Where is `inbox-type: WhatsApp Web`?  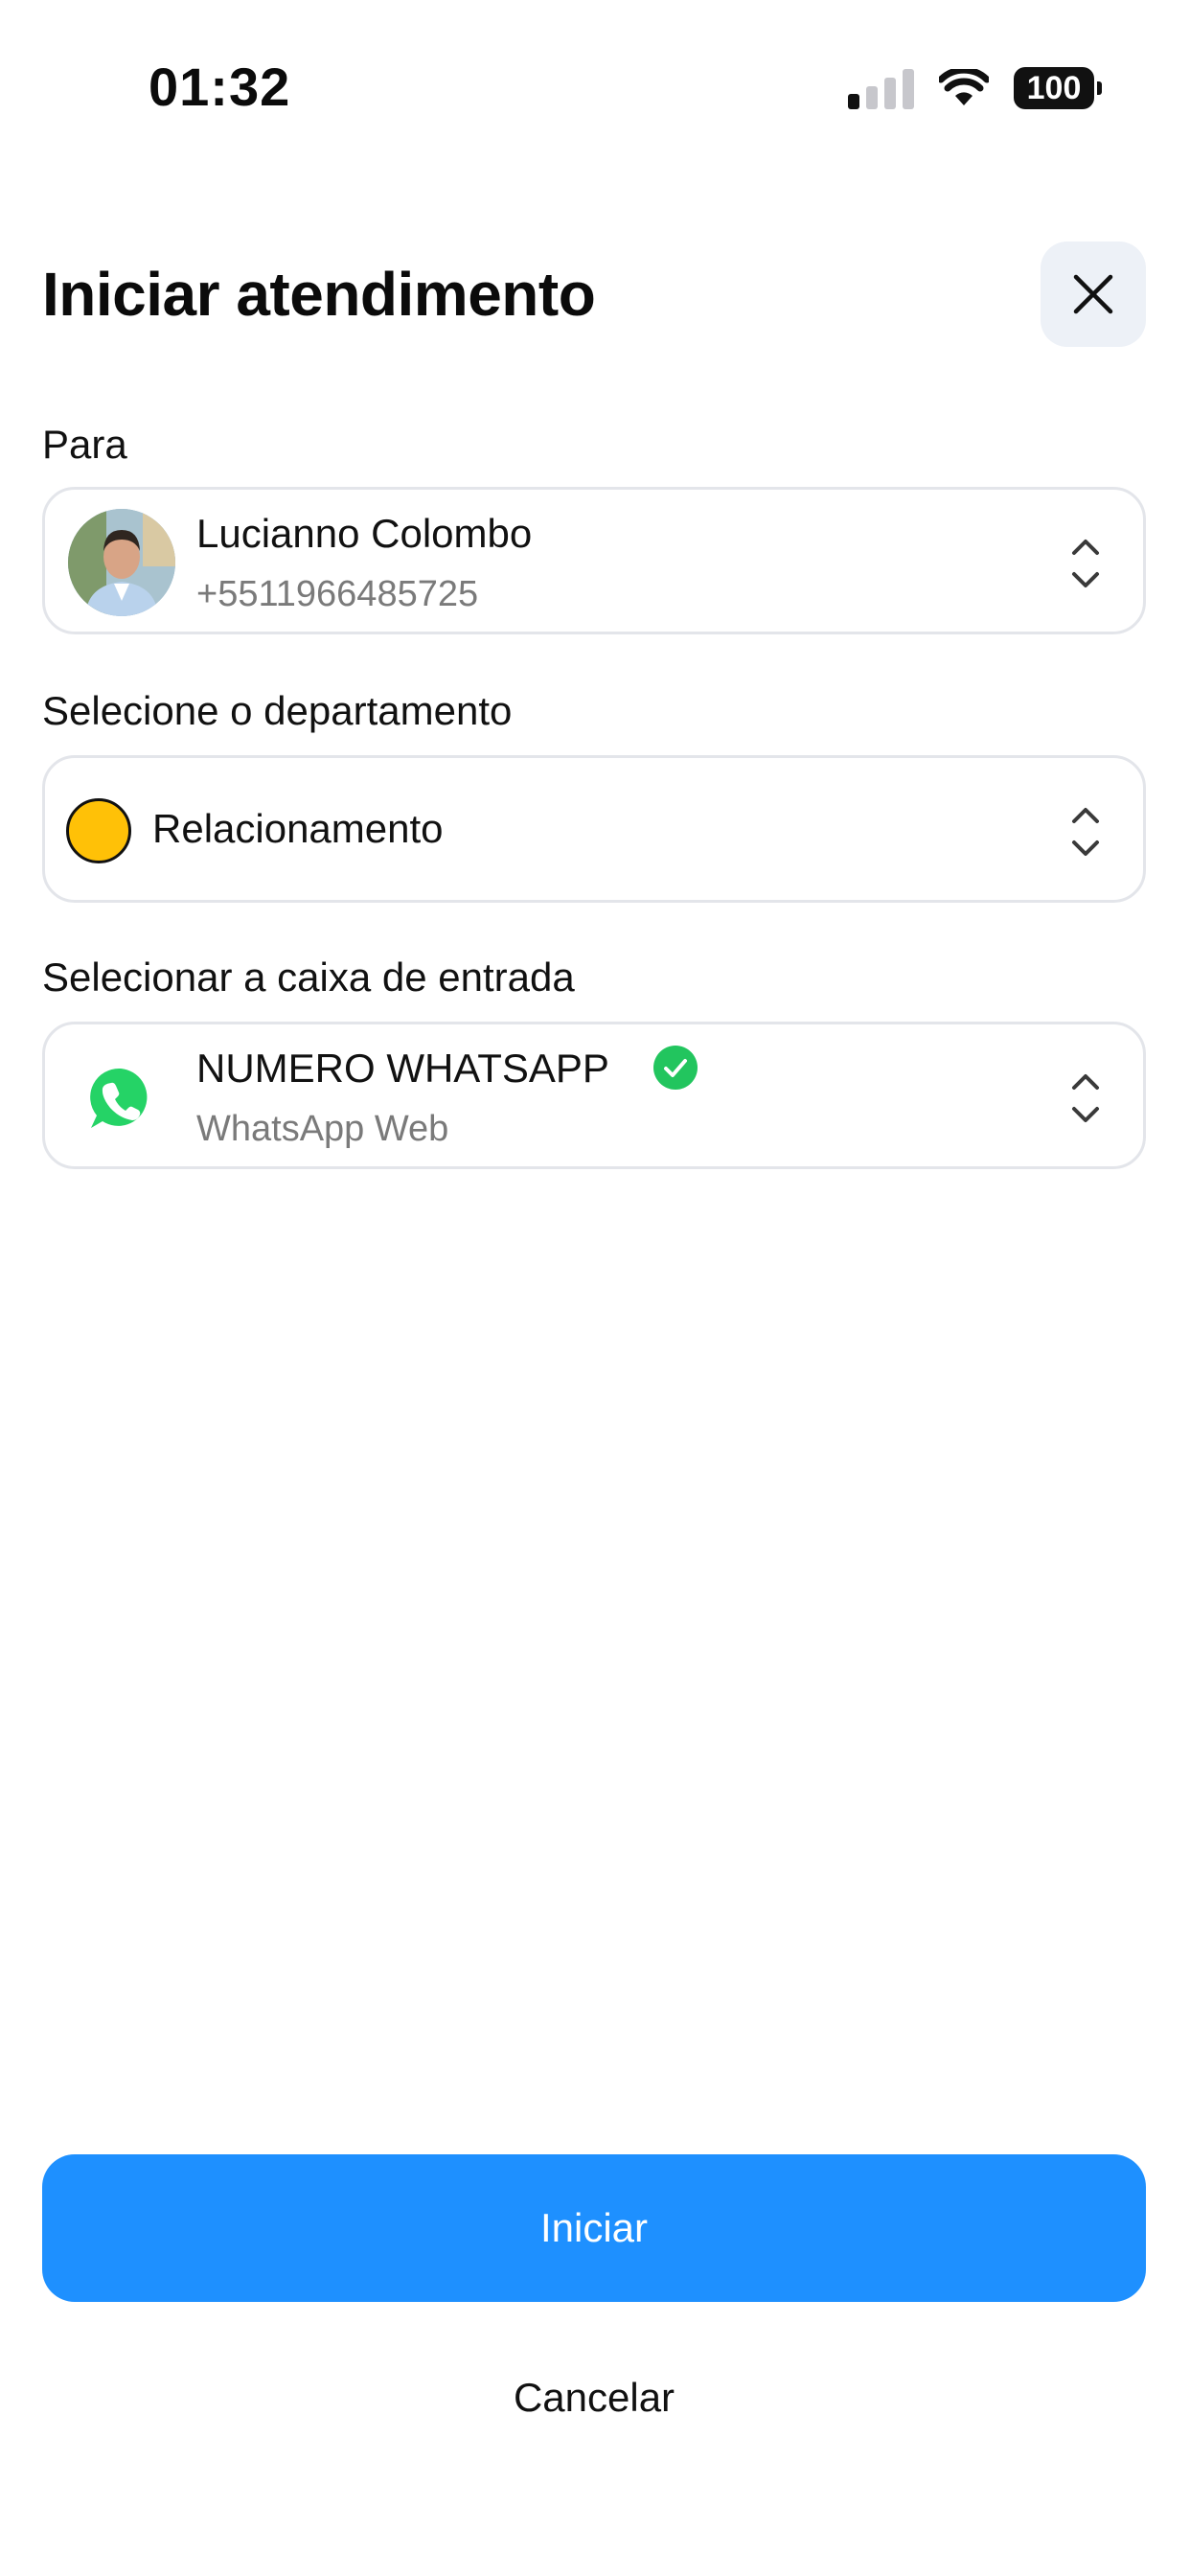 inbox-type: WhatsApp Web is located at coordinates (323, 1129).